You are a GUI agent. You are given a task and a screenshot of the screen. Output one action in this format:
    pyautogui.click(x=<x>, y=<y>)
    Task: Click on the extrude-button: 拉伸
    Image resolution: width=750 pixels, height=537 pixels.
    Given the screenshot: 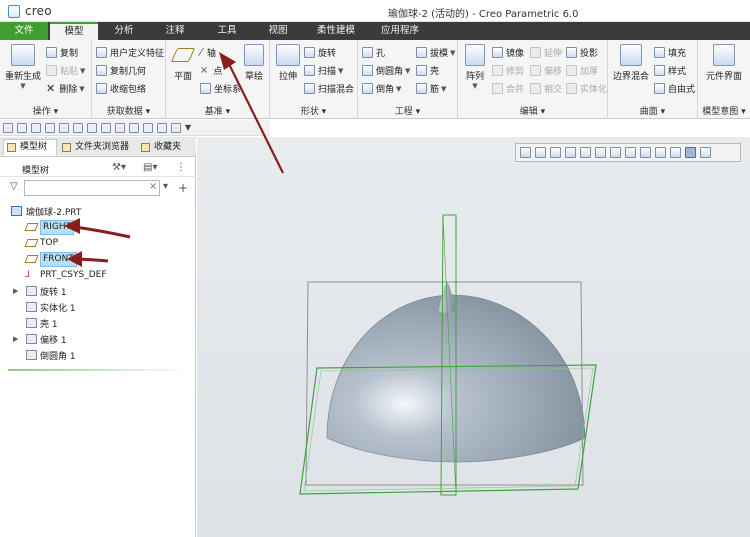 What is the action you would take?
    pyautogui.click(x=288, y=63)
    